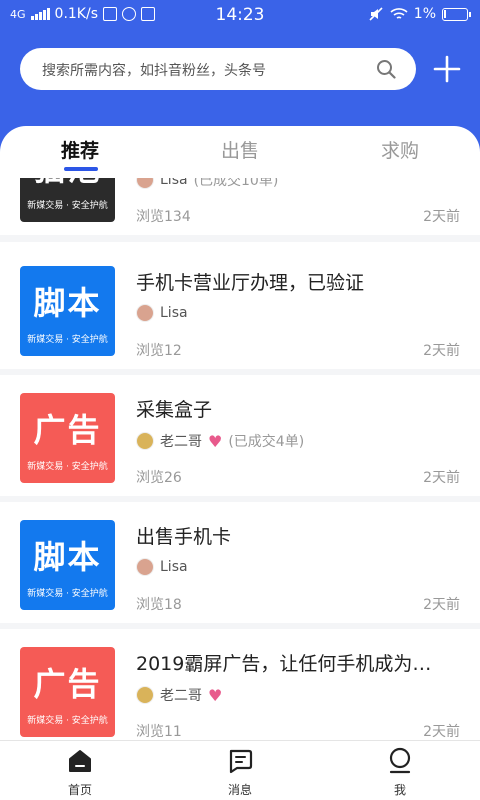 This screenshot has height=800, width=480. What do you see at coordinates (236, 183) in the screenshot?
I see `deal-count: (已成交10单)` at bounding box center [236, 183].